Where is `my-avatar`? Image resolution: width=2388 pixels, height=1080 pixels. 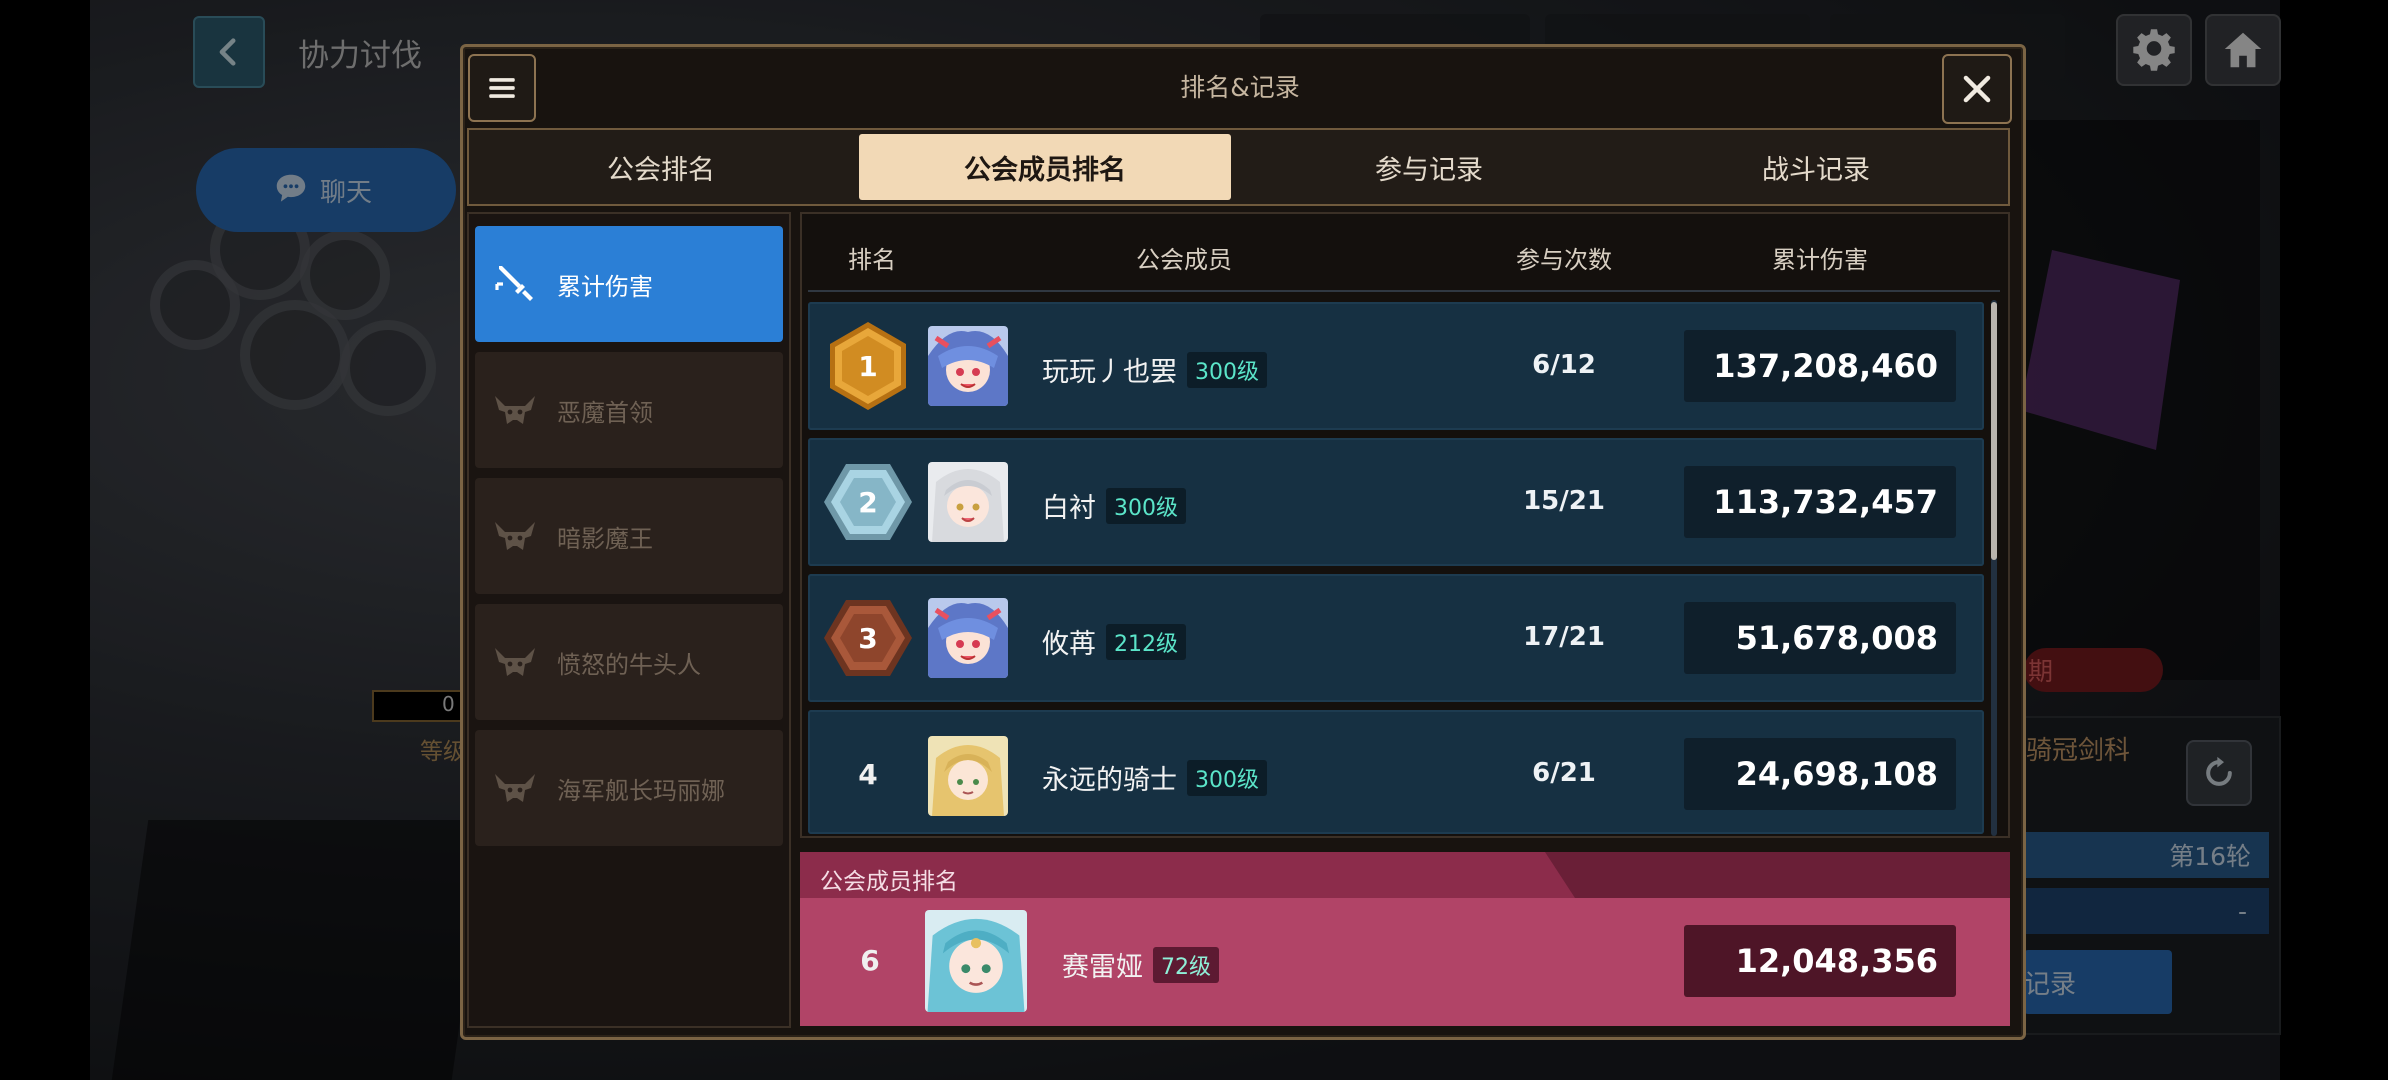 my-avatar is located at coordinates (976, 961).